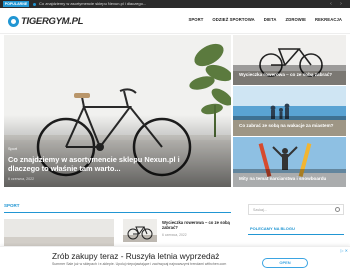  What do you see at coordinates (16, 4) in the screenshot?
I see `popular-badge: POPULARNE` at bounding box center [16, 4].